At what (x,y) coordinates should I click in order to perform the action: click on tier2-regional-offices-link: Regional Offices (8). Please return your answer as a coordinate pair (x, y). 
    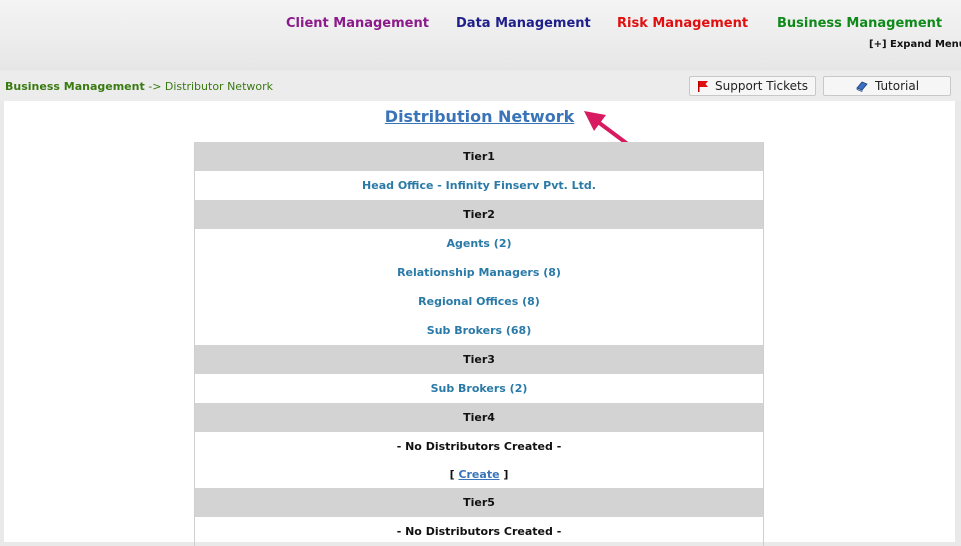
    Looking at the image, I should click on (479, 301).